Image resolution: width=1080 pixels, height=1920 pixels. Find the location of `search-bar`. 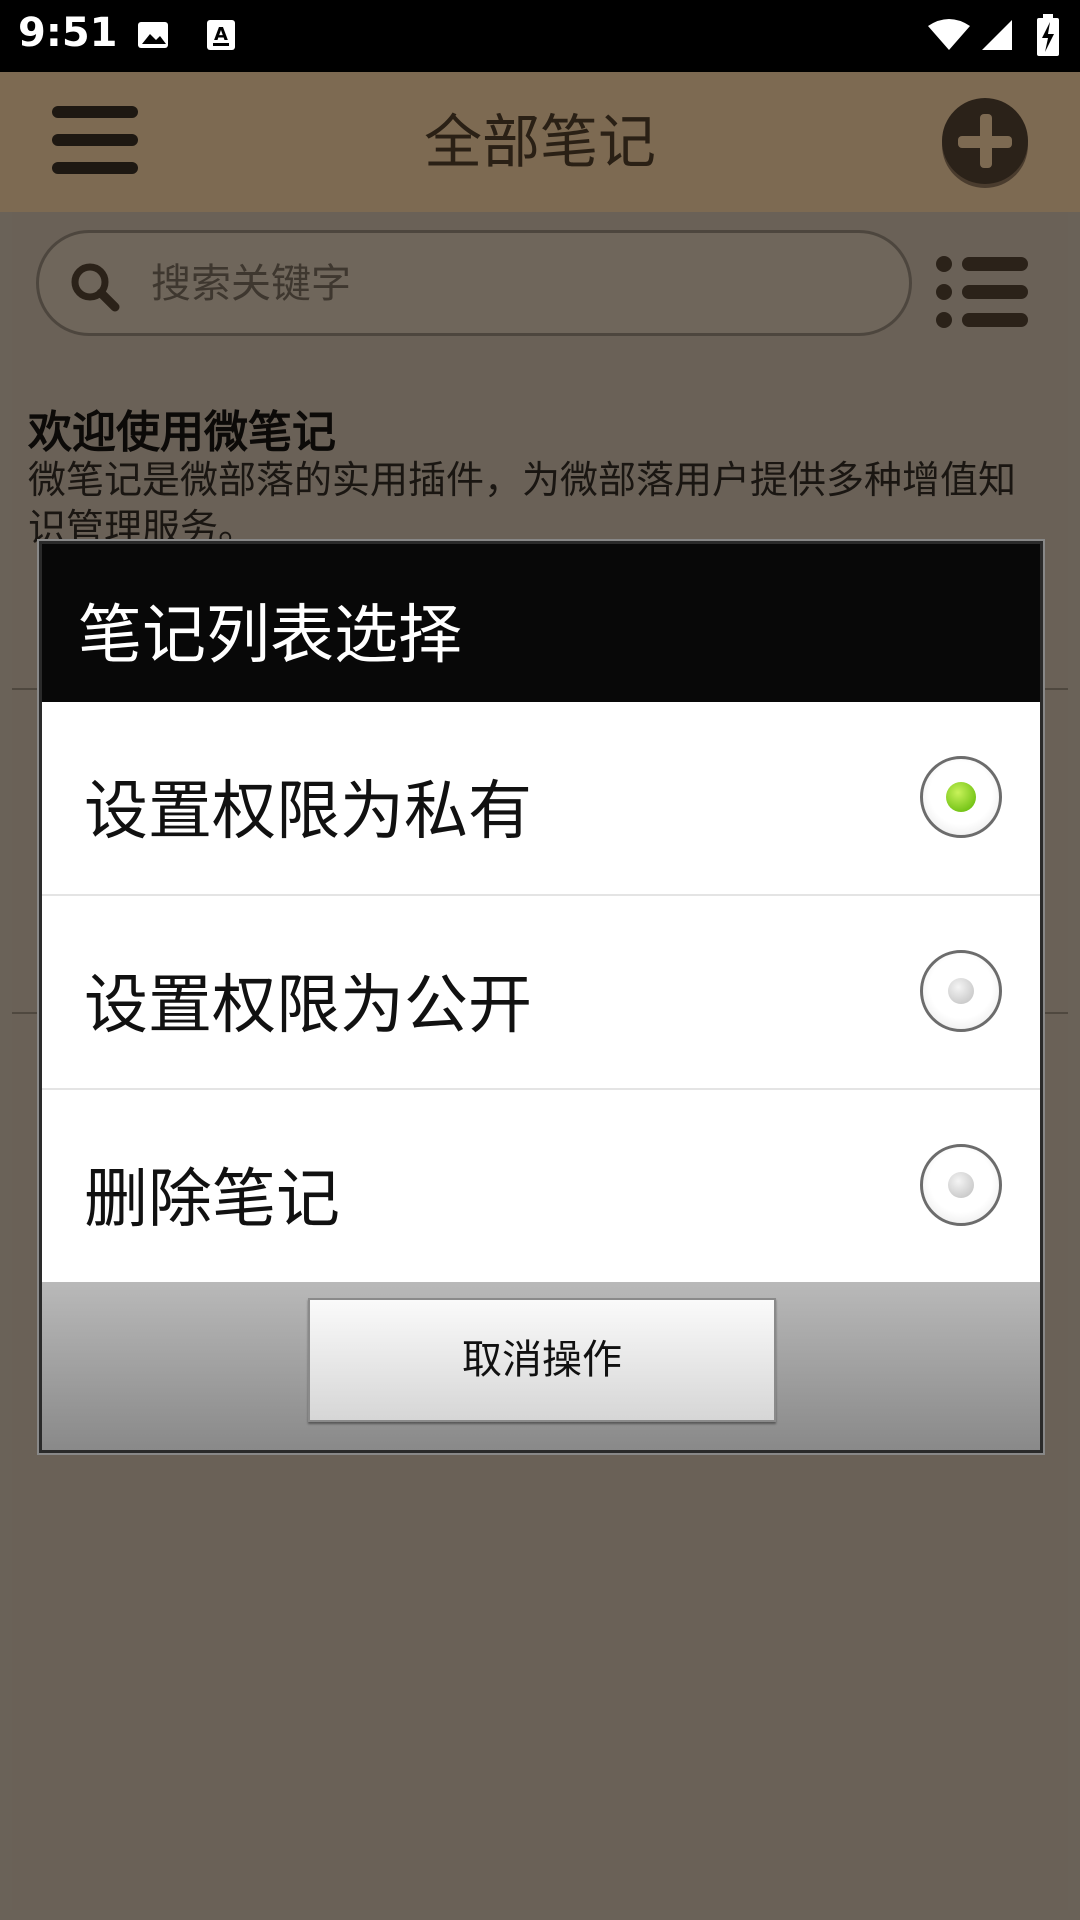

search-bar is located at coordinates (474, 283).